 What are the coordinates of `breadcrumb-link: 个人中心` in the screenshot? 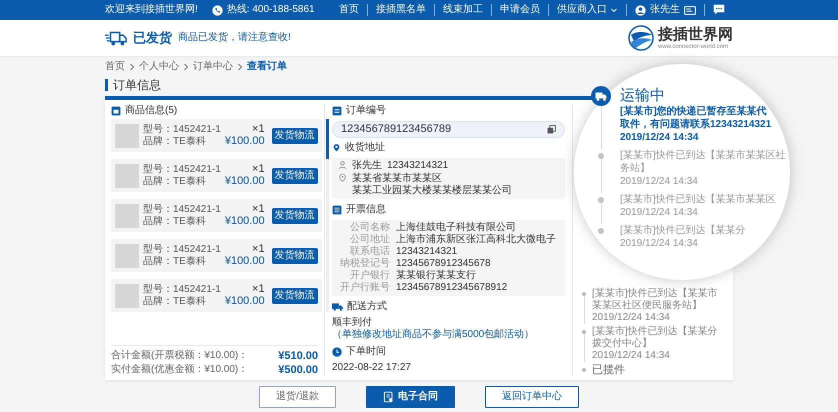 It's located at (159, 67).